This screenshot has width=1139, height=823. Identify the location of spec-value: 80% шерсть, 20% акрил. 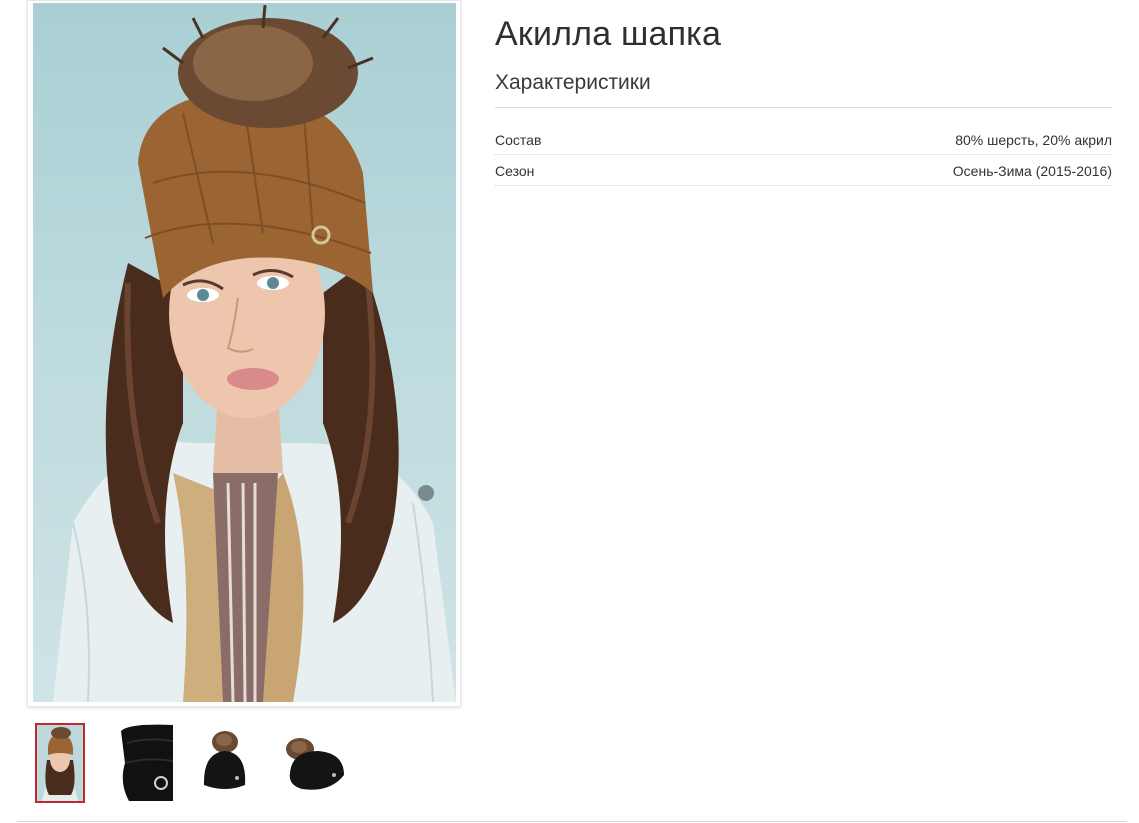
(1033, 139).